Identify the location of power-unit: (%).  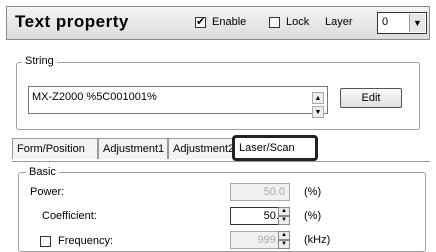
(313, 192).